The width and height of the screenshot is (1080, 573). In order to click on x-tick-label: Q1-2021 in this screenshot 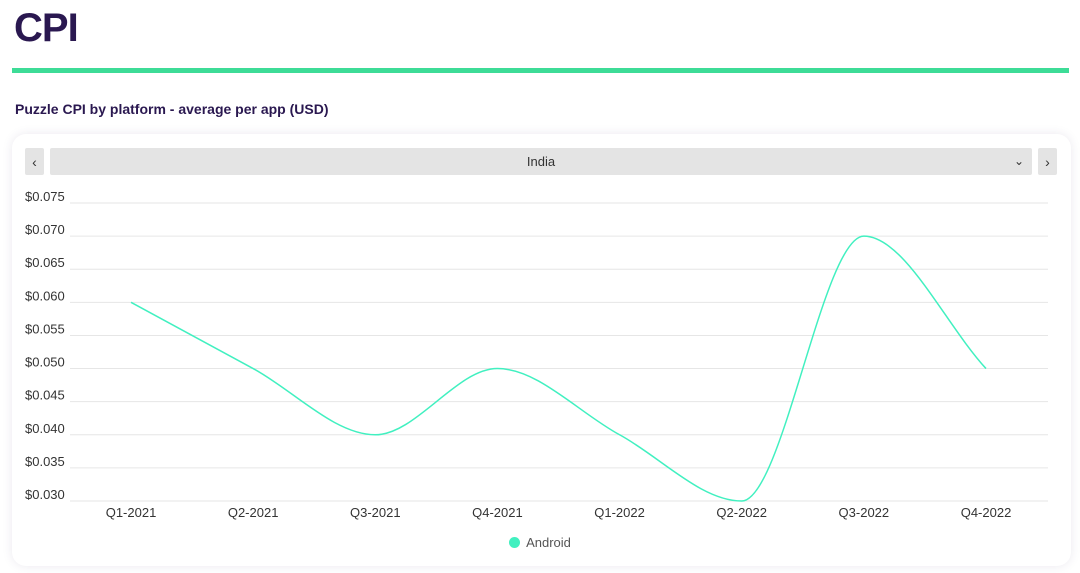, I will do `click(131, 512)`.